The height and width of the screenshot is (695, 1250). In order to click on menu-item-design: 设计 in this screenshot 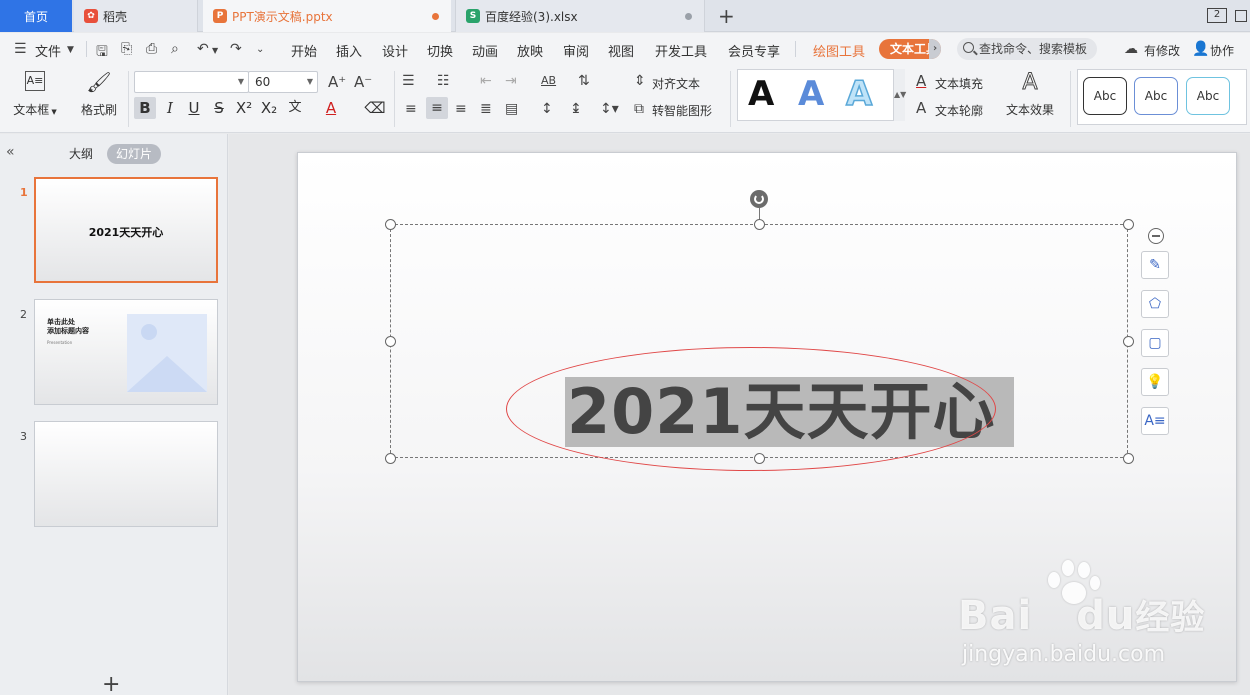, I will do `click(395, 50)`.